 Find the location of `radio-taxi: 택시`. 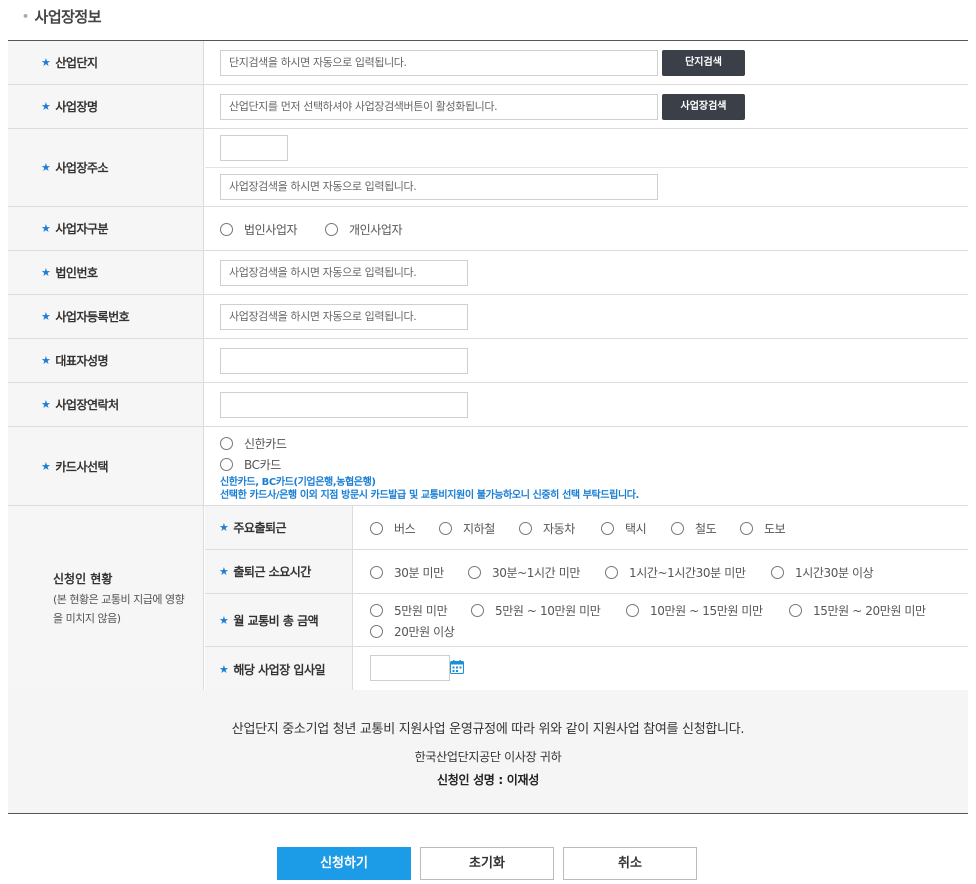

radio-taxi: 택시 is located at coordinates (624, 528).